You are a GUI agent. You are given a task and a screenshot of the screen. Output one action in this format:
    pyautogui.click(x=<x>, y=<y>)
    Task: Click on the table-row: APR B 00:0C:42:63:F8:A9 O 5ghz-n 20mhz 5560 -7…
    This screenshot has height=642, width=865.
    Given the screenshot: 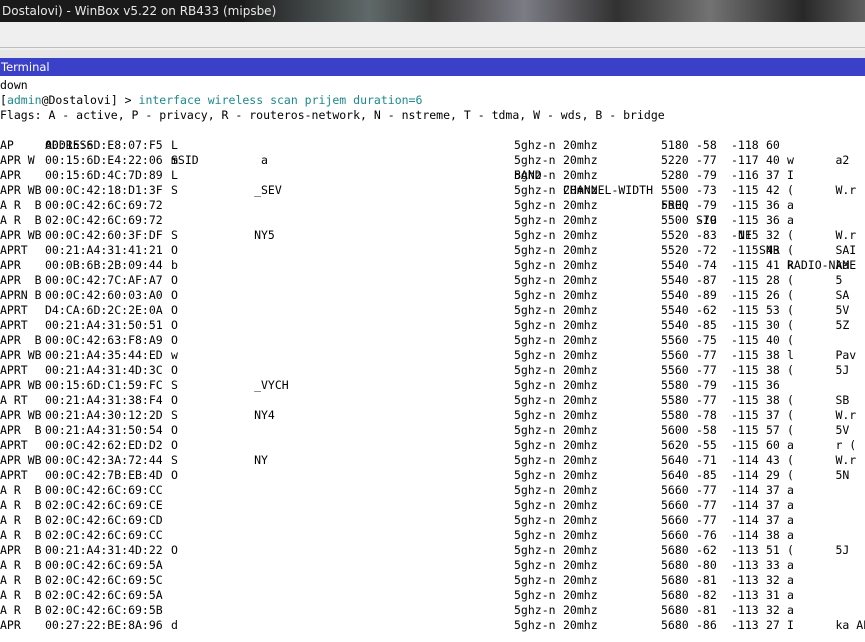 What is the action you would take?
    pyautogui.click(x=432, y=340)
    